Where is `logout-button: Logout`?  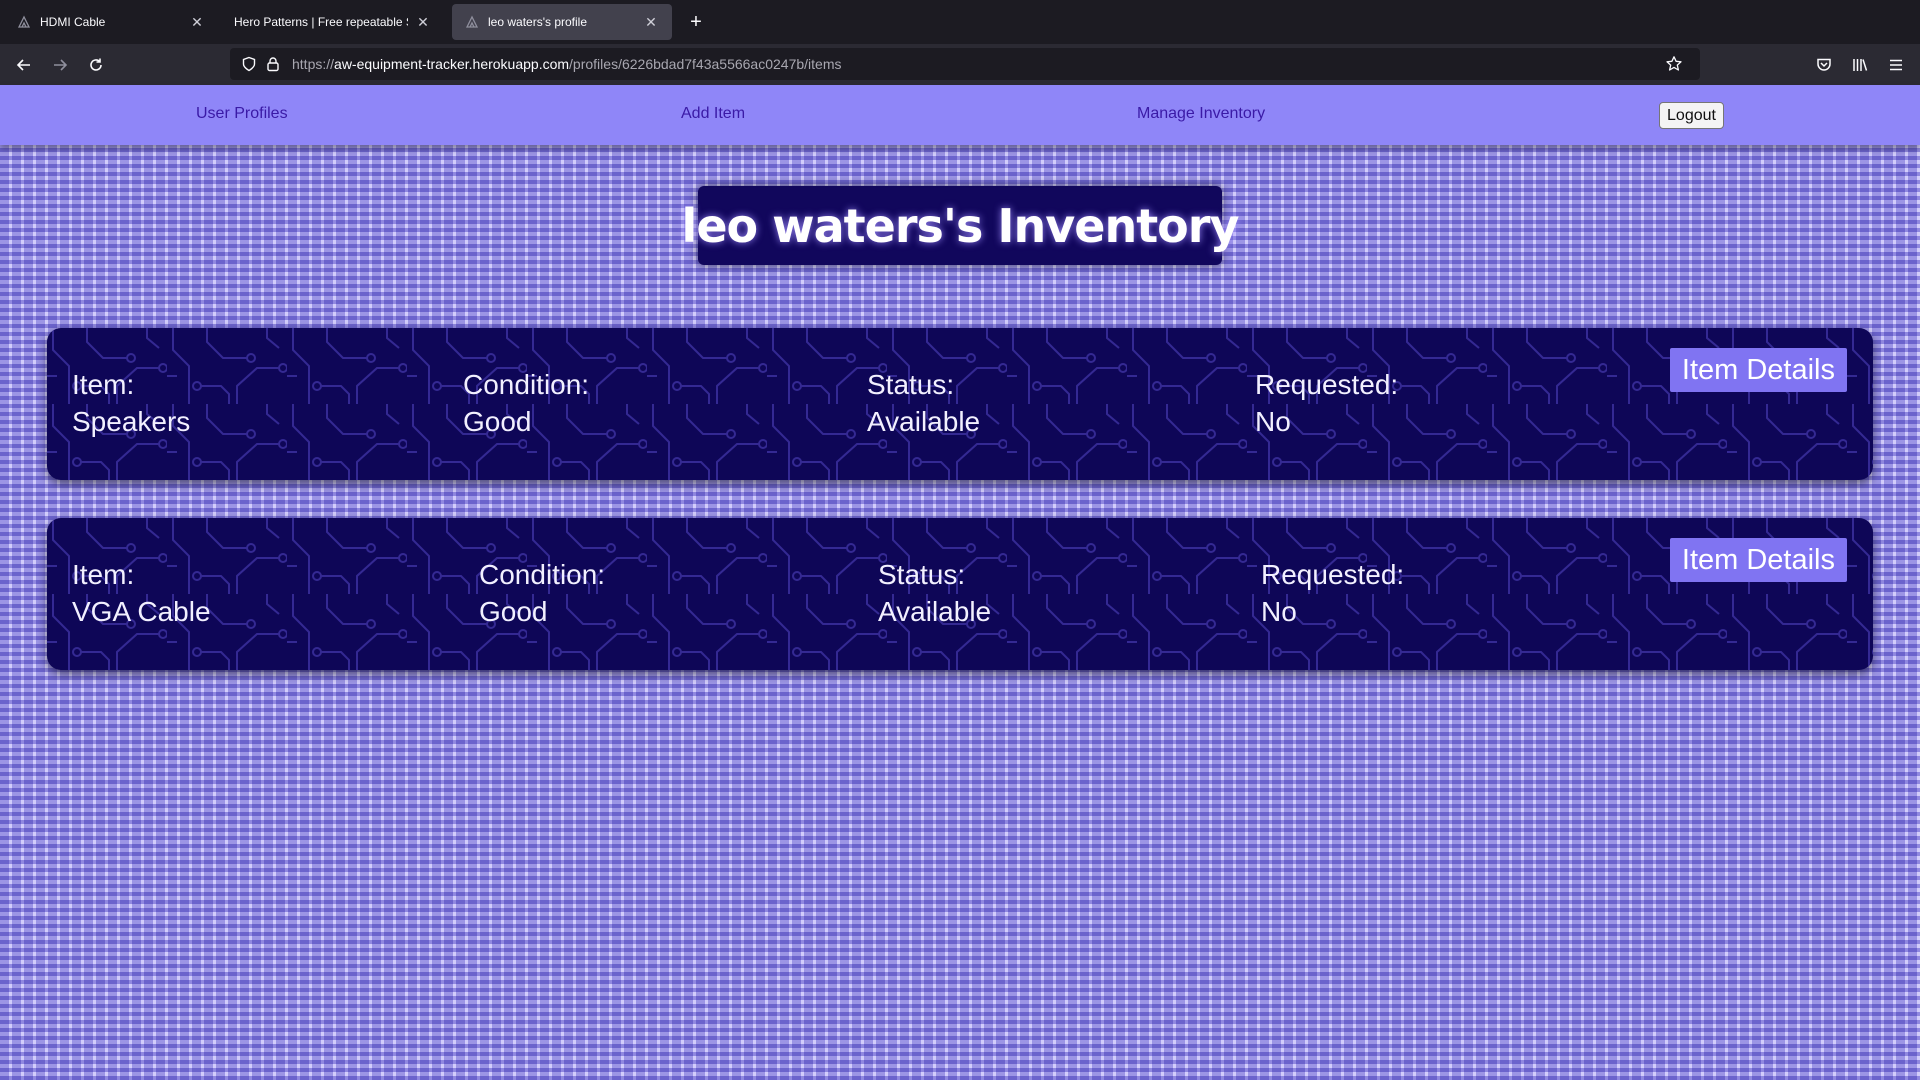
logout-button: Logout is located at coordinates (1691, 115).